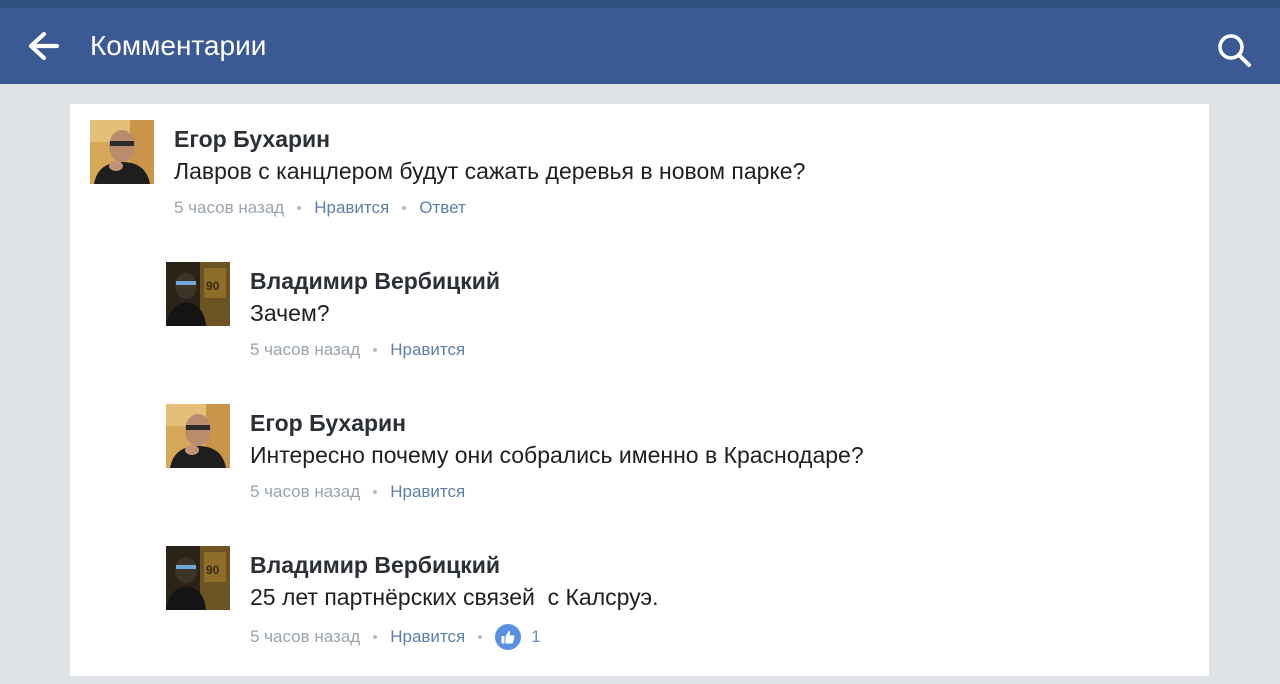 This screenshot has height=684, width=1280. I want to click on search-button, so click(1234, 50).